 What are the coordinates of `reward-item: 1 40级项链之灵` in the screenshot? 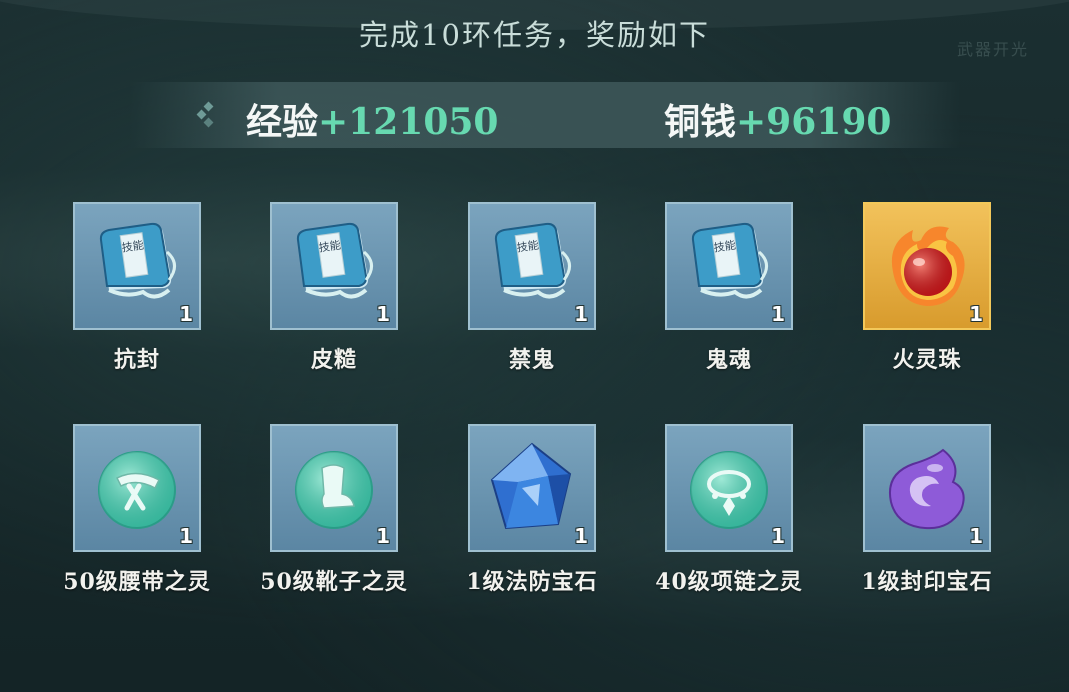 It's located at (702, 534).